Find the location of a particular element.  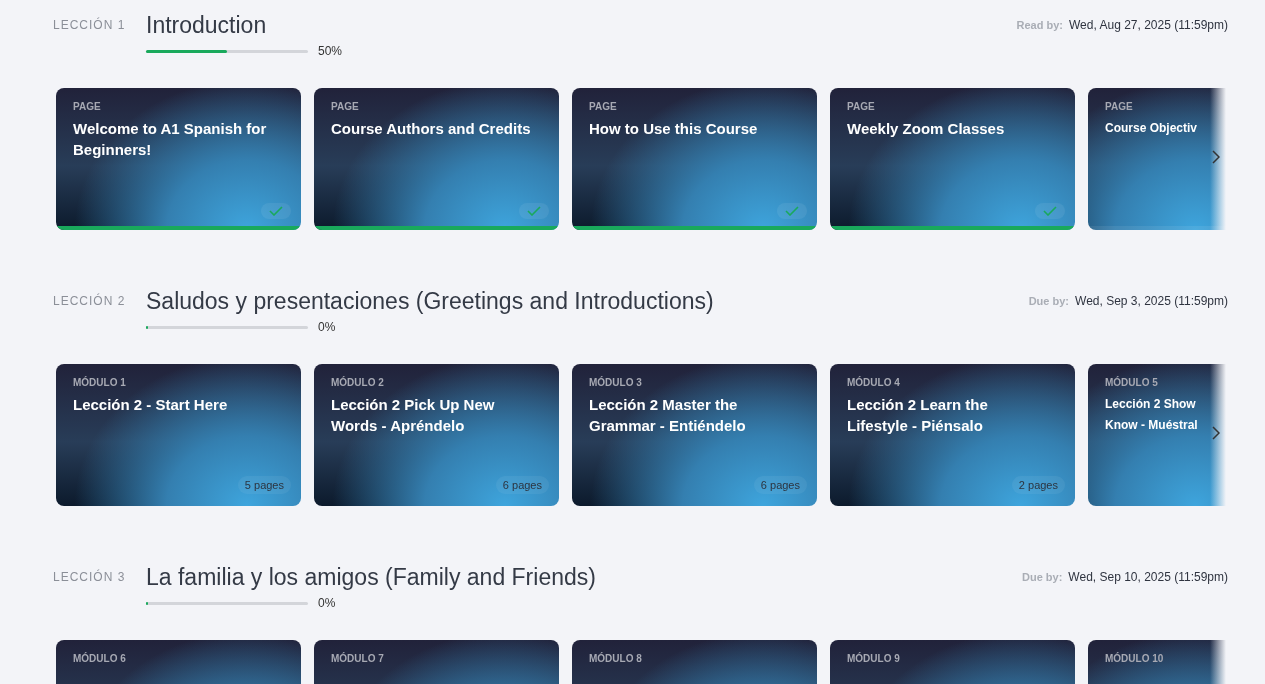

lesson-card: PAGE Welcome to A1 Spanish for Beginners! is located at coordinates (178, 159).